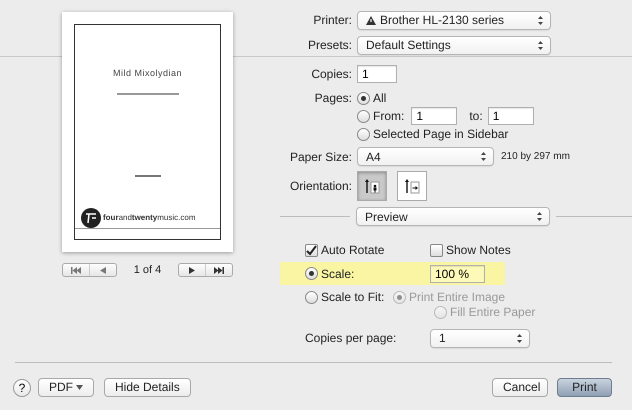 Image resolution: width=632 pixels, height=410 pixels. I want to click on option-label: All, so click(379, 98).